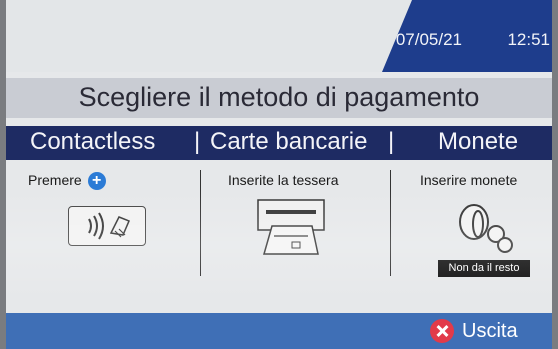  Describe the element at coordinates (442, 331) in the screenshot. I see `close-icon` at that location.